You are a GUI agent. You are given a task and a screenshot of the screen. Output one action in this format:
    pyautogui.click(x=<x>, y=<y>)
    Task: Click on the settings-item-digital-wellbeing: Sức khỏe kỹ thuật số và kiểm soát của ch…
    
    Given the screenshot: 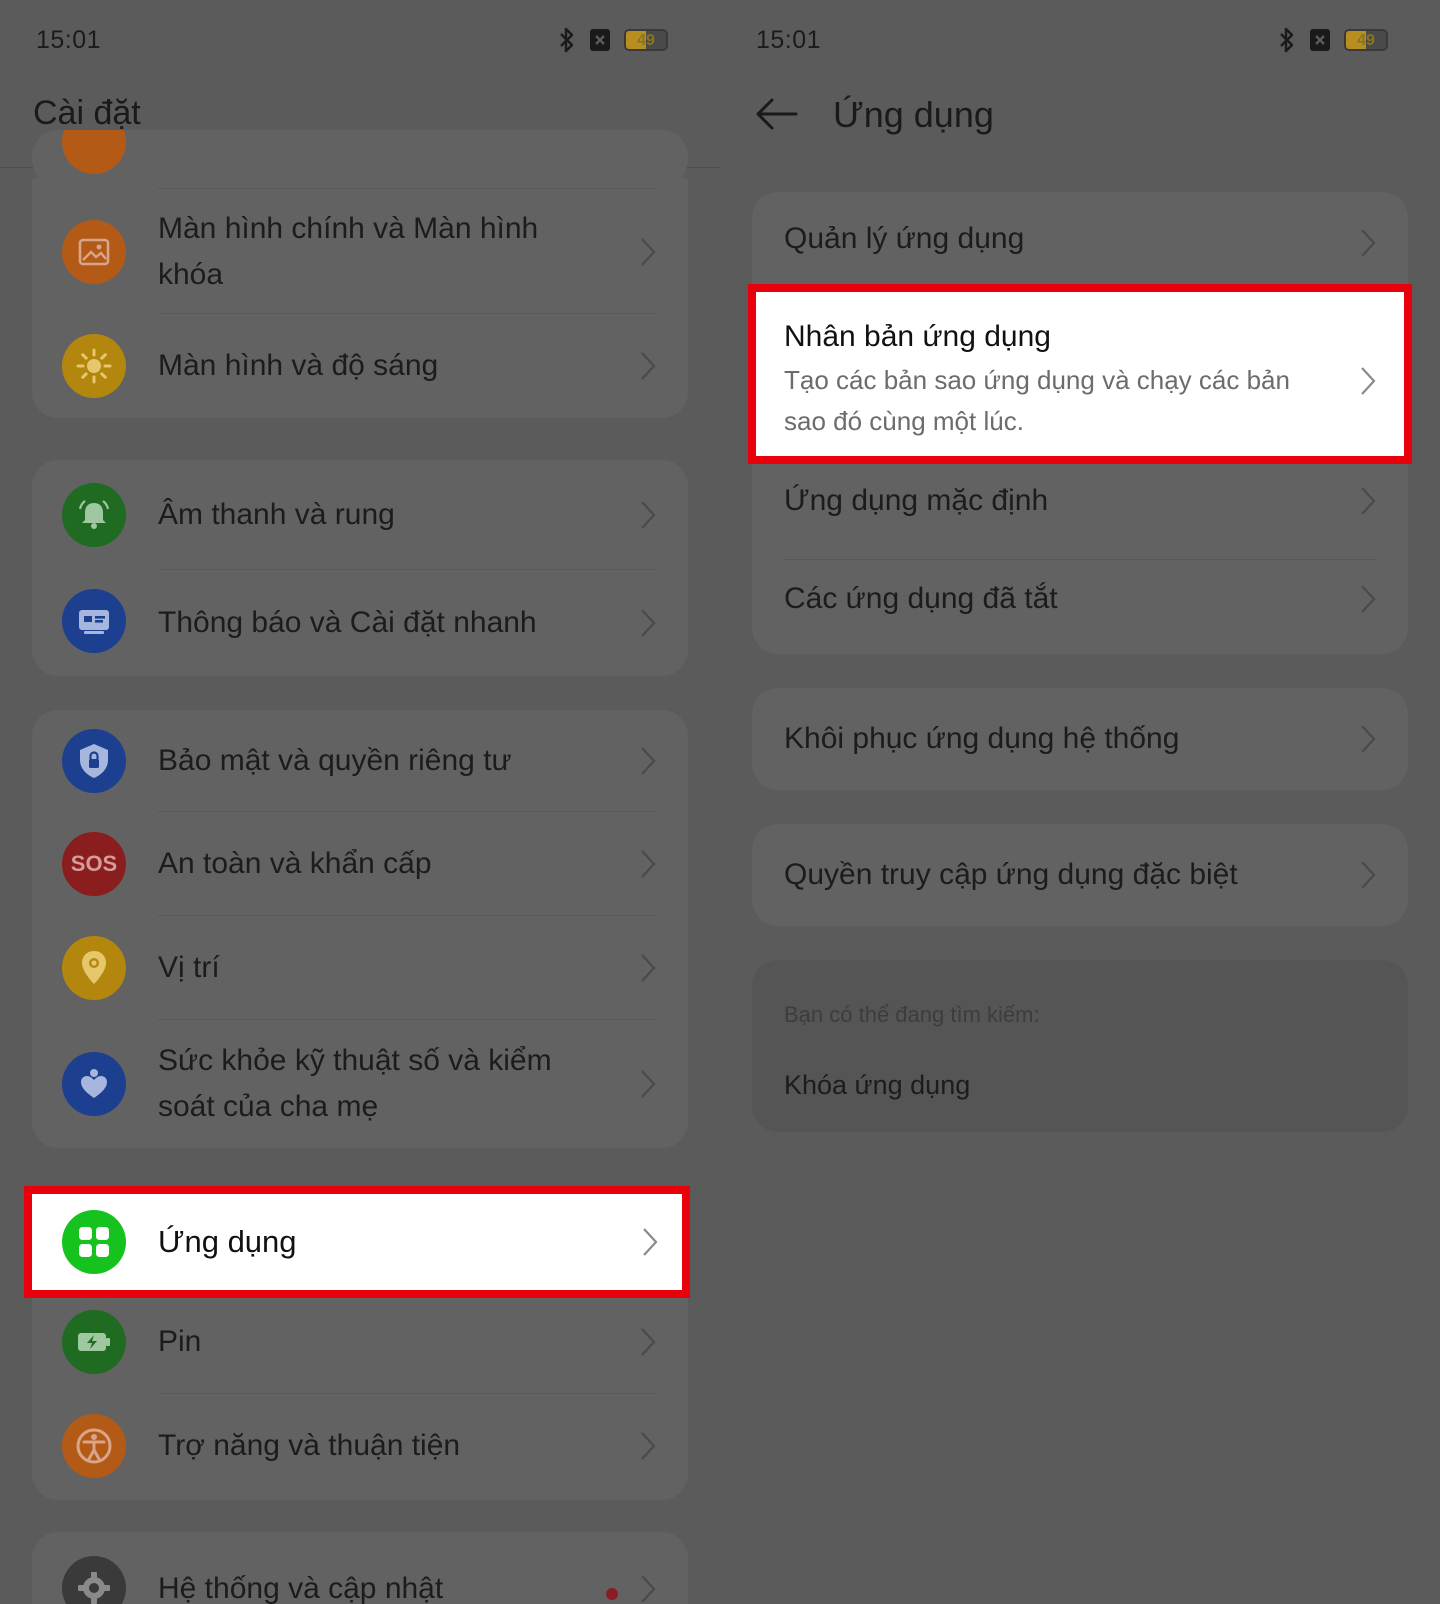 What is the action you would take?
    pyautogui.click(x=360, y=1084)
    